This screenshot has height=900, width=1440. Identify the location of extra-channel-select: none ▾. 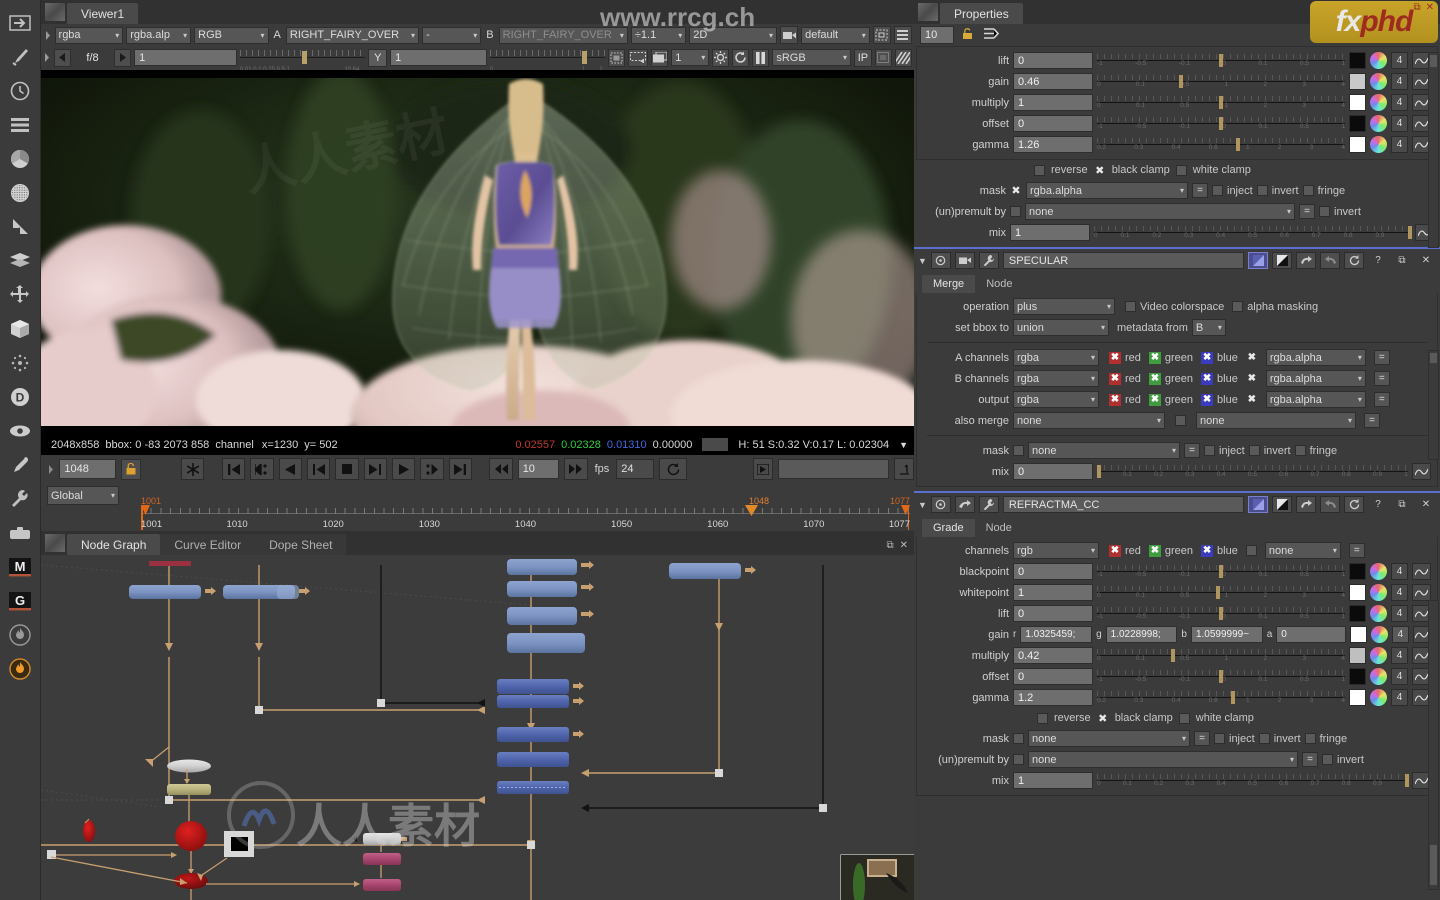
(1302, 550).